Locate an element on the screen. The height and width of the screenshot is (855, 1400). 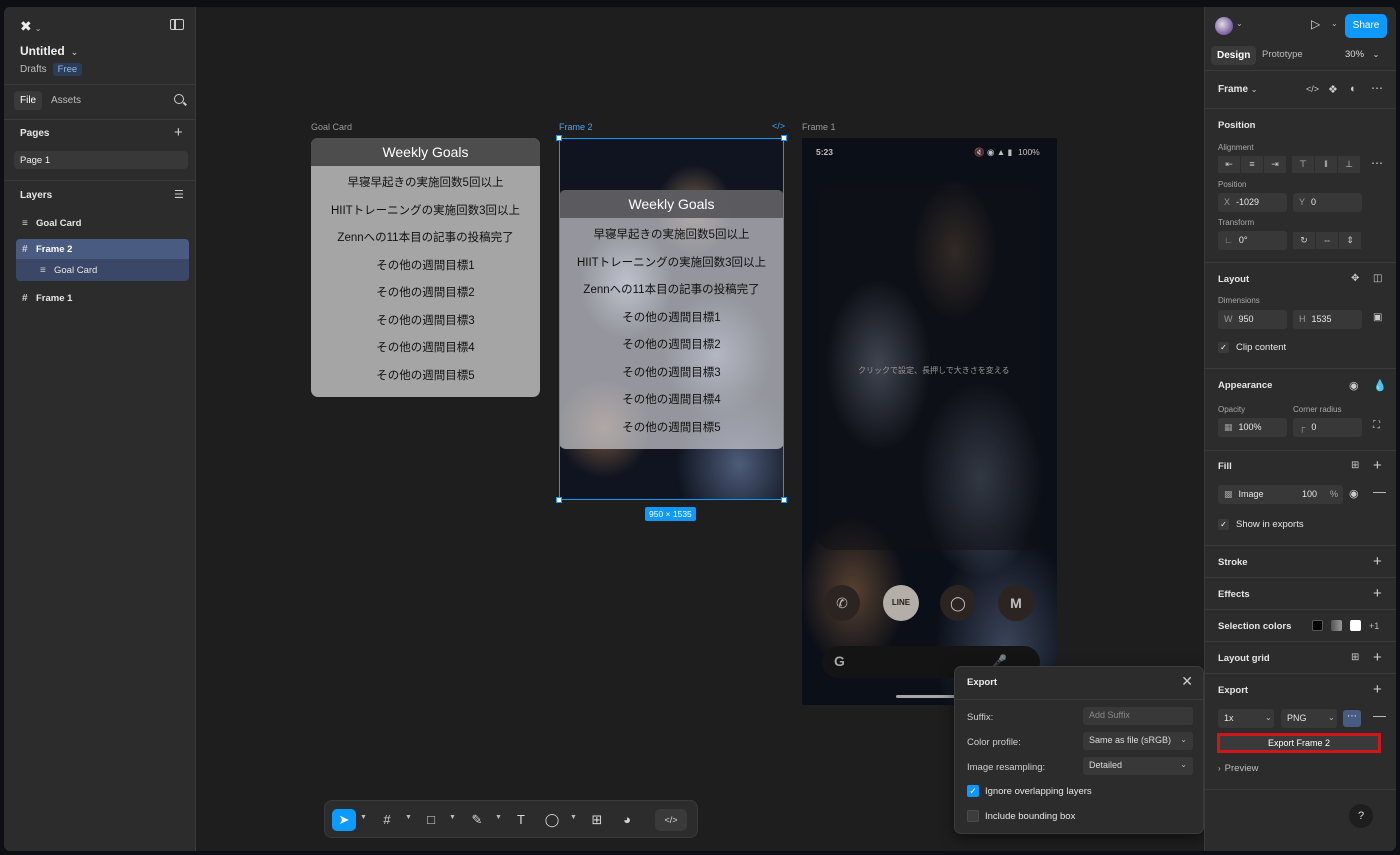
rotation-input: ∟ 0° is located at coordinates (1252, 240).